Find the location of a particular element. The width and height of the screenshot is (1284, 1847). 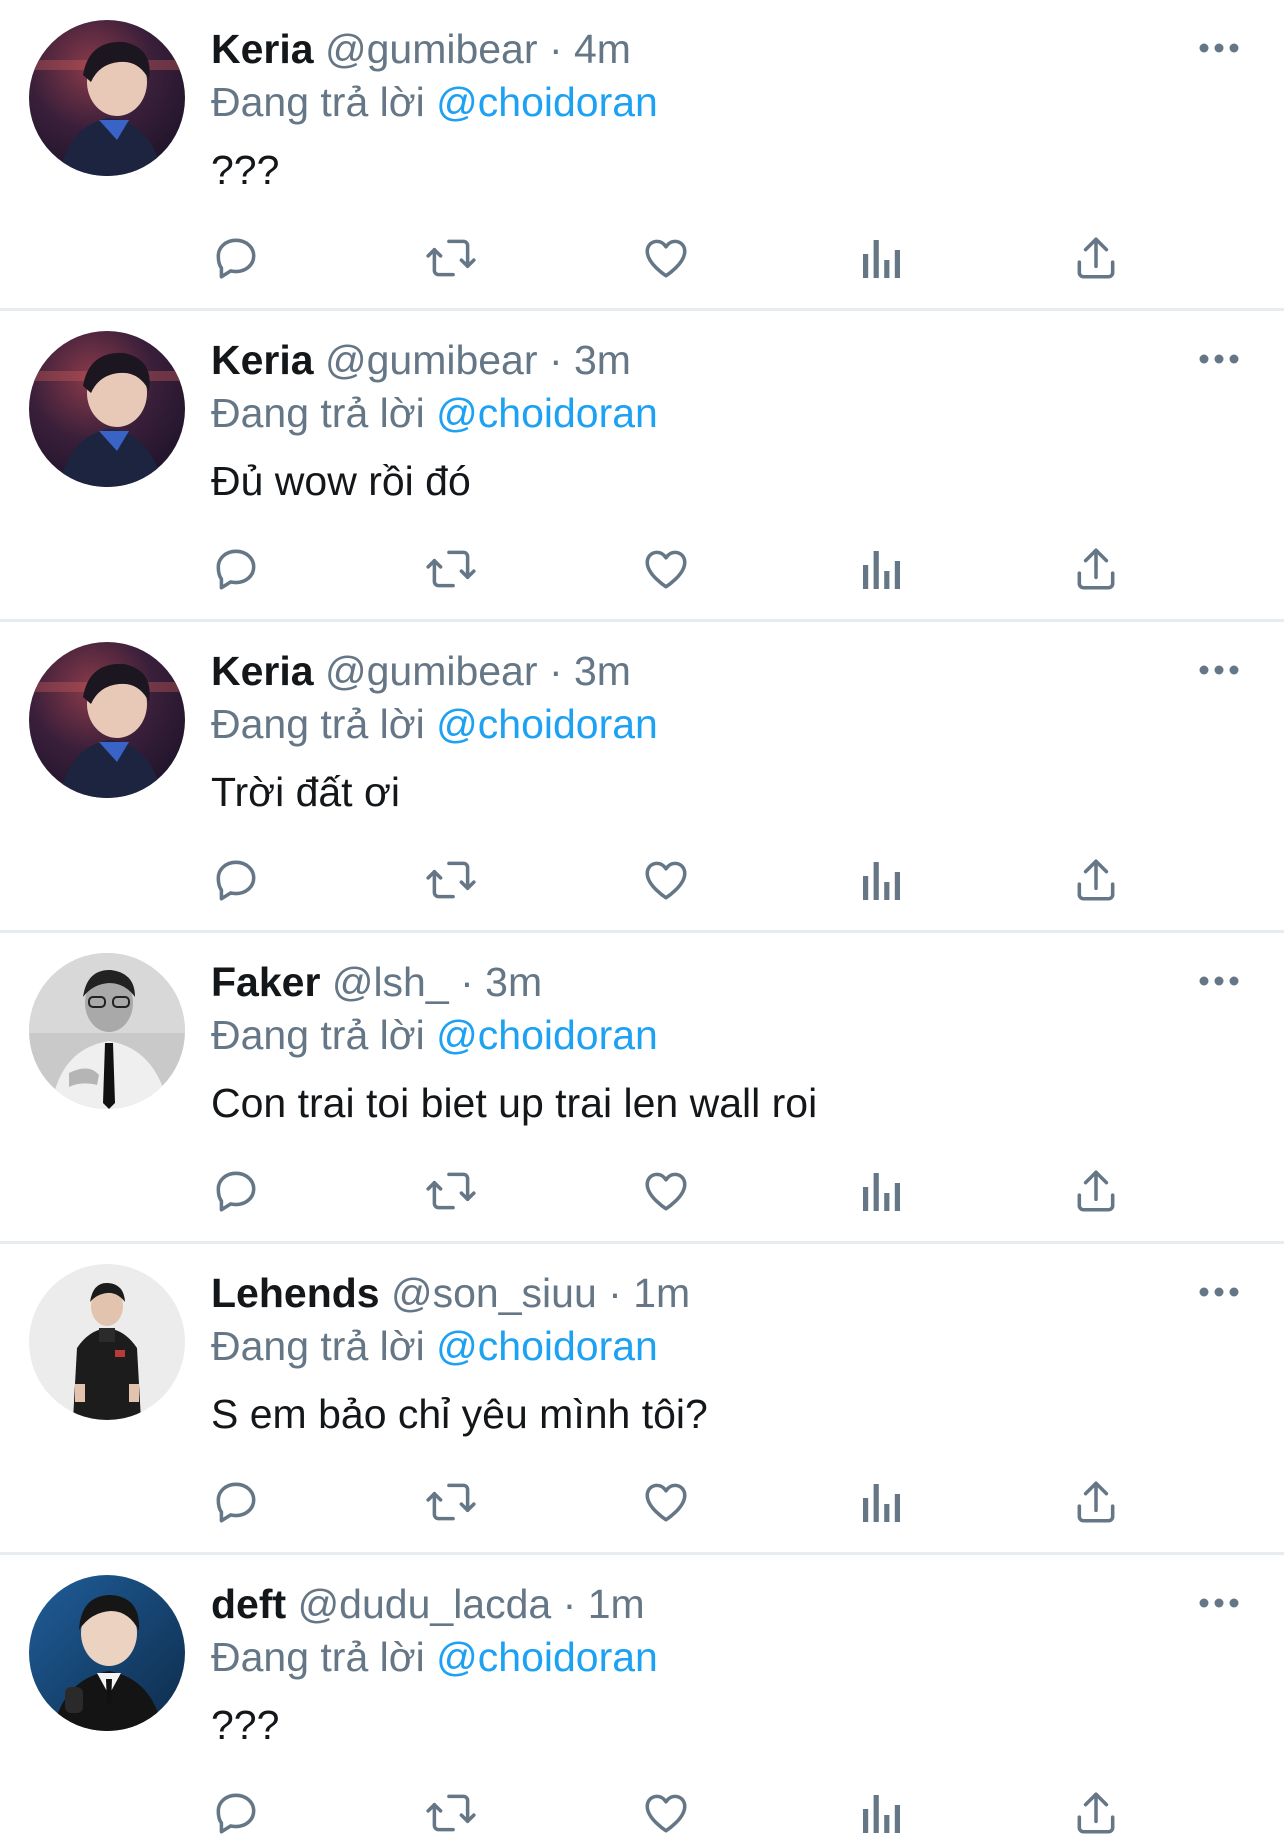

display-name: Faker is located at coordinates (265, 982).